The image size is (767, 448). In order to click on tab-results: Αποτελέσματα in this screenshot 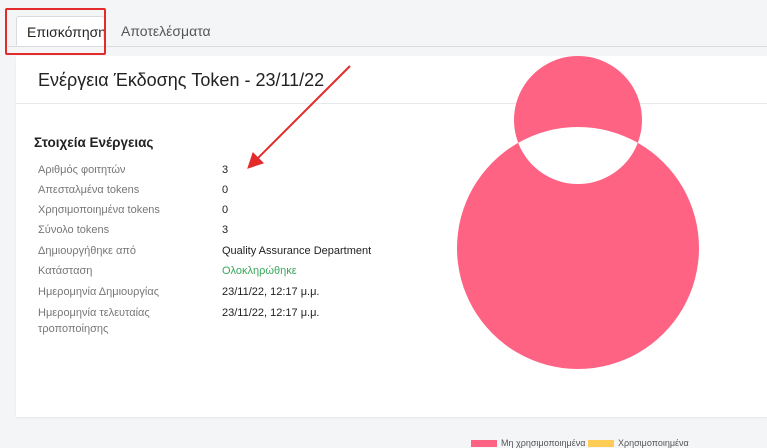, I will do `click(166, 31)`.